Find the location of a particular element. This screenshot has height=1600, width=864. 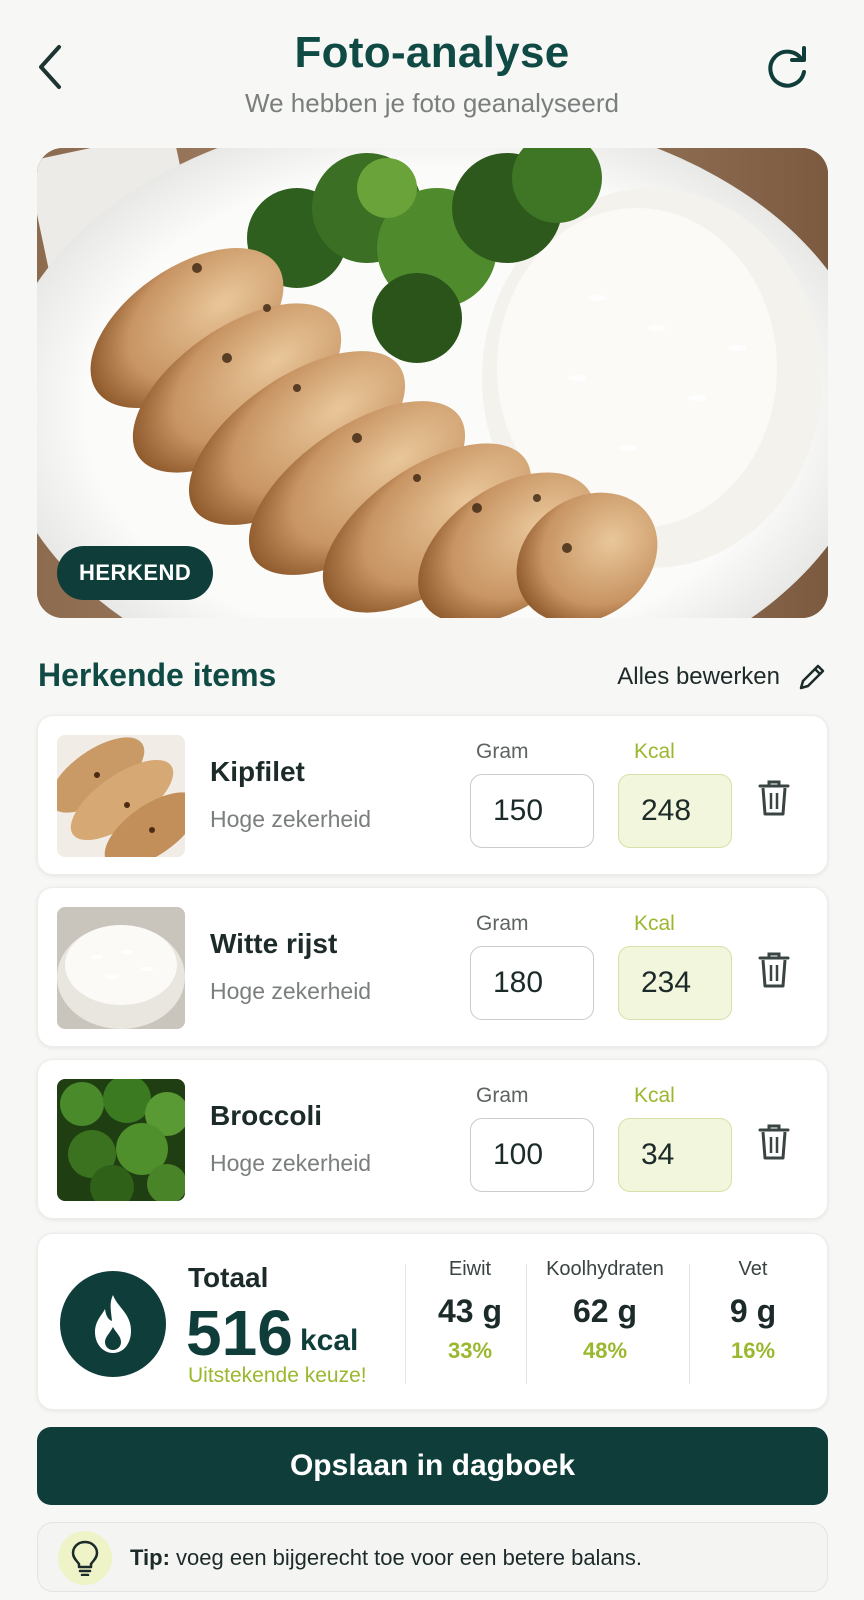

save-to-diary-button: Opslaan in dagboek is located at coordinates (432, 1466).